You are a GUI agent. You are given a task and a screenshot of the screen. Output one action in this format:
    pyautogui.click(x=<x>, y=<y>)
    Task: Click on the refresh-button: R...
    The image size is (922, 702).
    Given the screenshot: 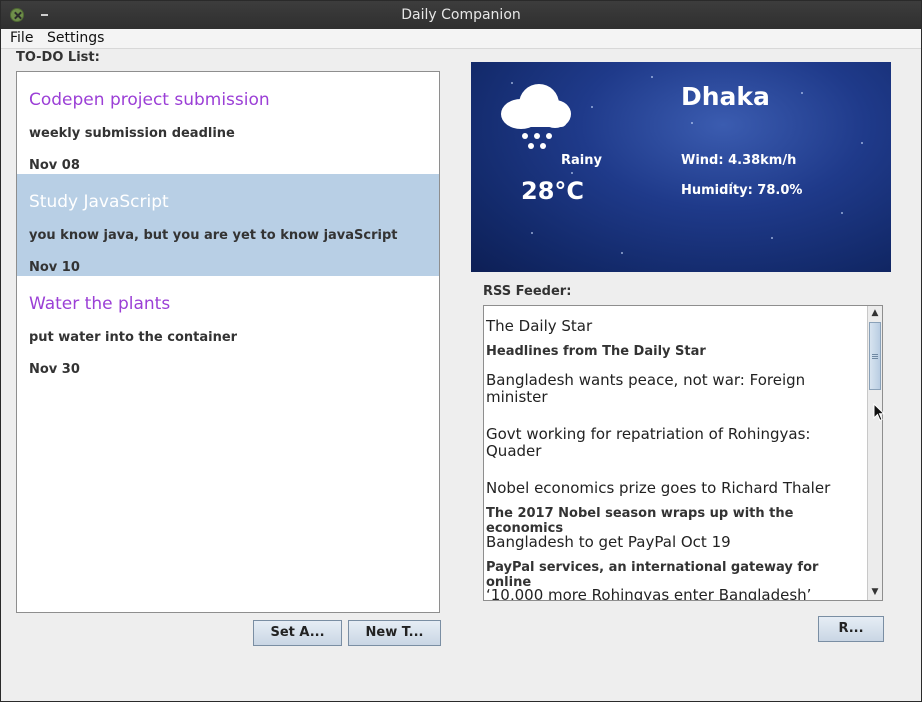 What is the action you would take?
    pyautogui.click(x=851, y=629)
    